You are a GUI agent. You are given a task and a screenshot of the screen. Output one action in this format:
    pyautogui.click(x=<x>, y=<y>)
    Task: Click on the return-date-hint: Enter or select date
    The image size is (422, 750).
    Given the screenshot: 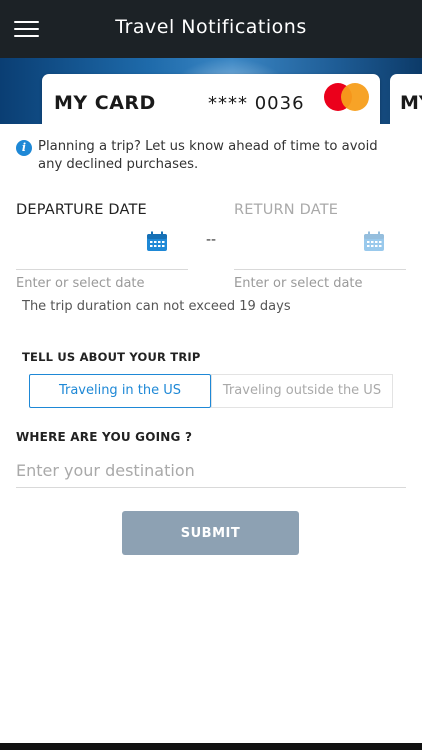 What is the action you would take?
    pyautogui.click(x=298, y=283)
    